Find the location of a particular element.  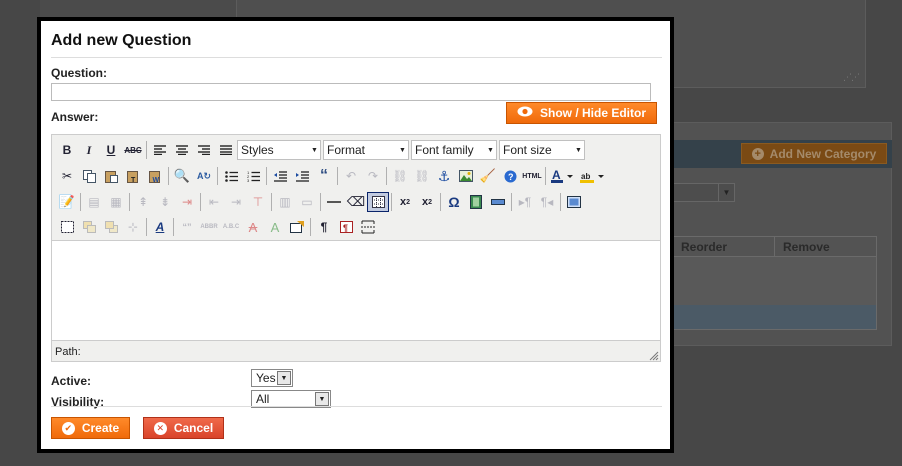

visual-aid-icon is located at coordinates (378, 202).